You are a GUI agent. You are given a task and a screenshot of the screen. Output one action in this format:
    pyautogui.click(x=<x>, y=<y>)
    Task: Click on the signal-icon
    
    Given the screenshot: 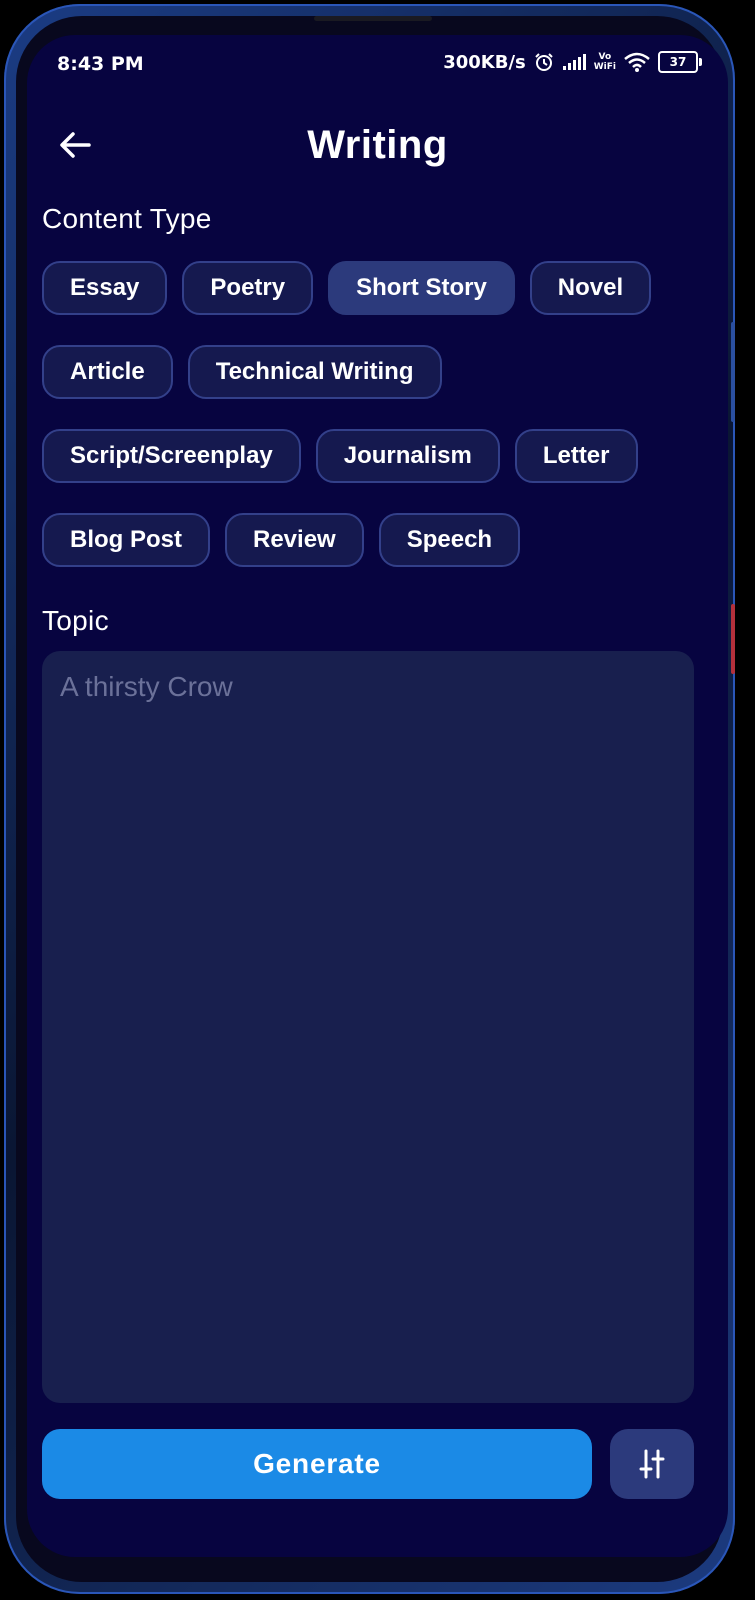 What is the action you would take?
    pyautogui.click(x=574, y=62)
    